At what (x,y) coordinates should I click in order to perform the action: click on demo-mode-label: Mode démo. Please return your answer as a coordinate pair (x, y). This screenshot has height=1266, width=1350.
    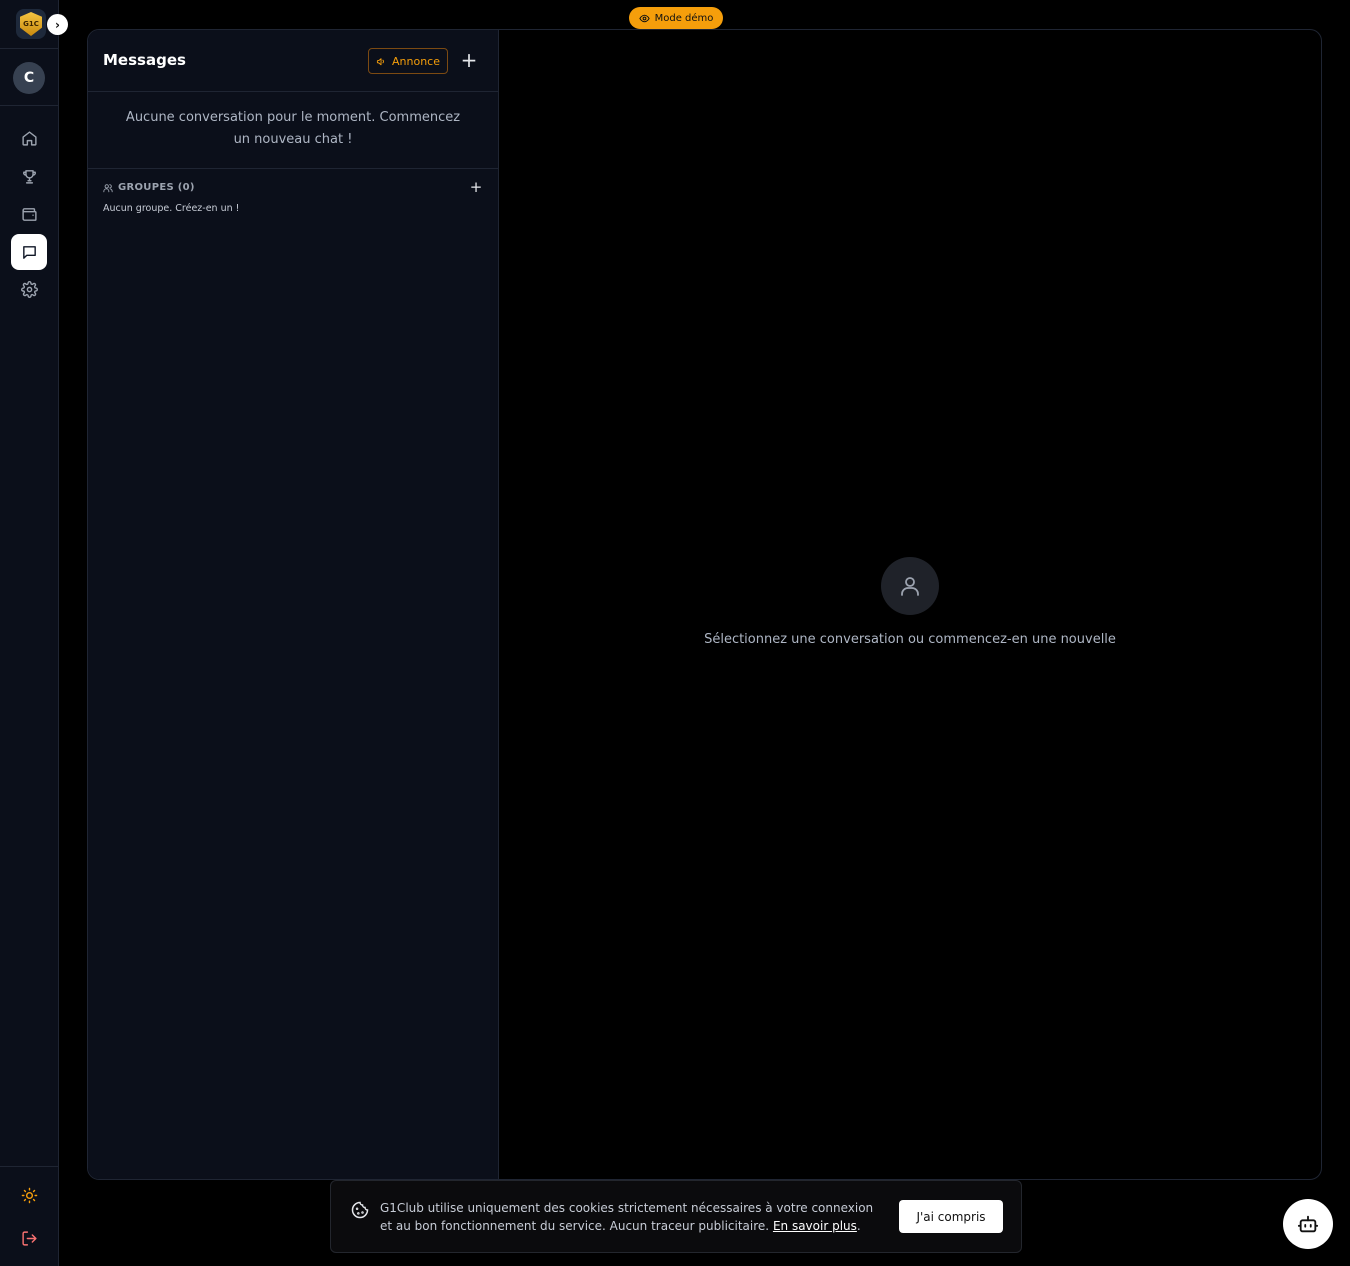
    Looking at the image, I should click on (684, 18).